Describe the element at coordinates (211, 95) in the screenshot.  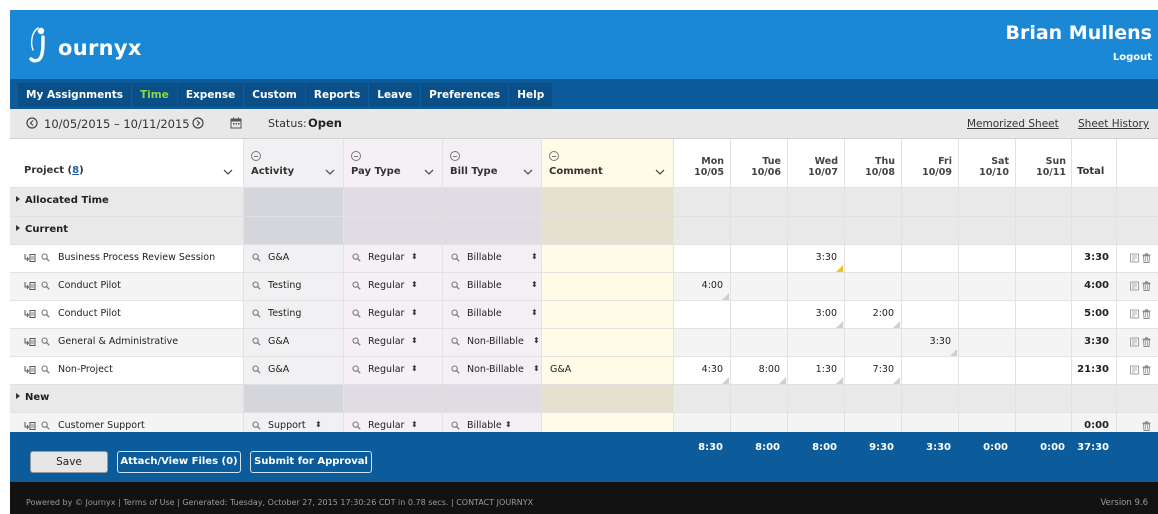
I see `nav-item-expense: Expense` at that location.